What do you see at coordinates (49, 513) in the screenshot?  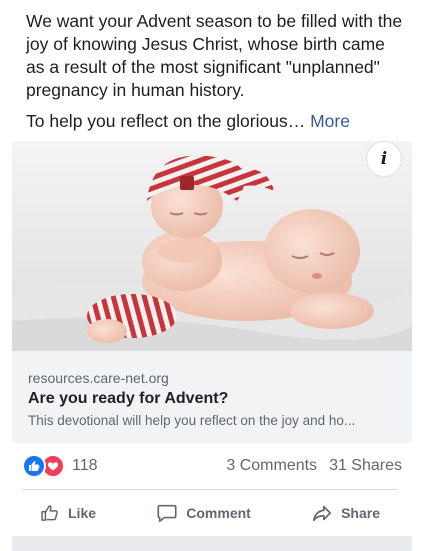 I see `thumbs-up-icon` at bounding box center [49, 513].